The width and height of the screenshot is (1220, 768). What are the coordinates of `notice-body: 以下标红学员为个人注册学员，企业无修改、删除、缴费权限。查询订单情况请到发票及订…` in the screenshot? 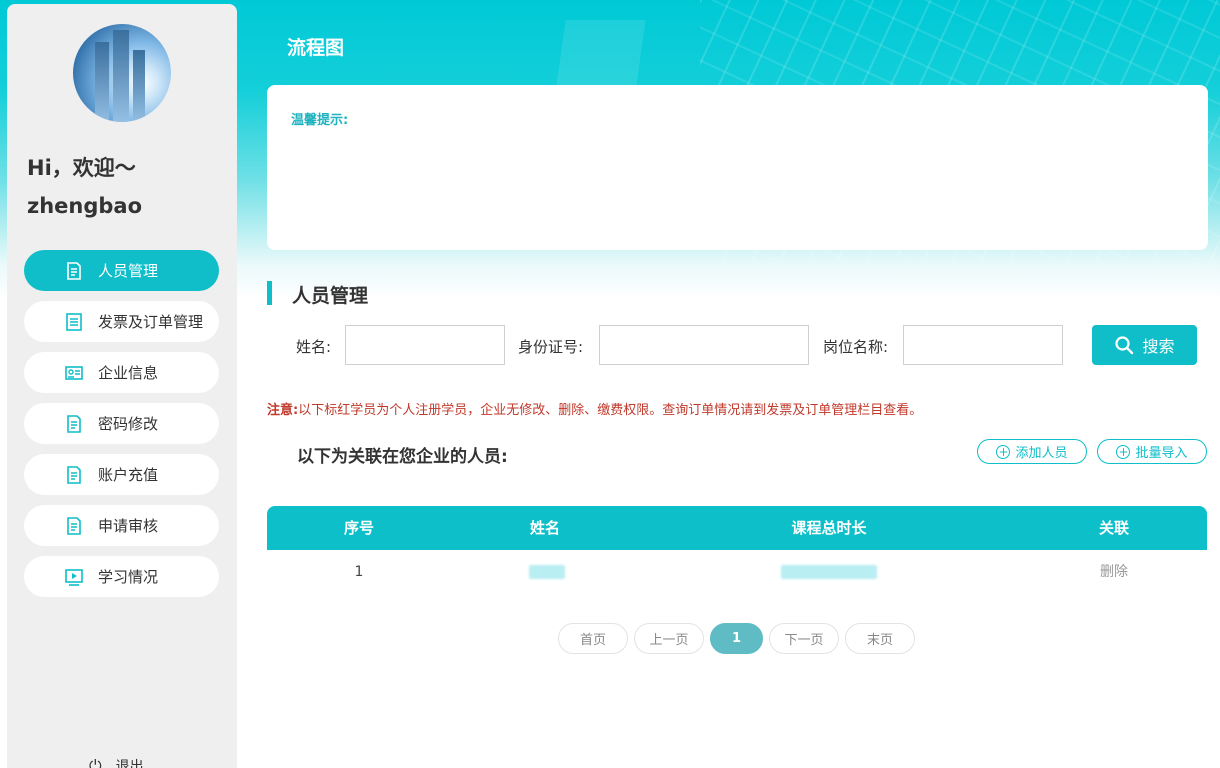 It's located at (610, 410).